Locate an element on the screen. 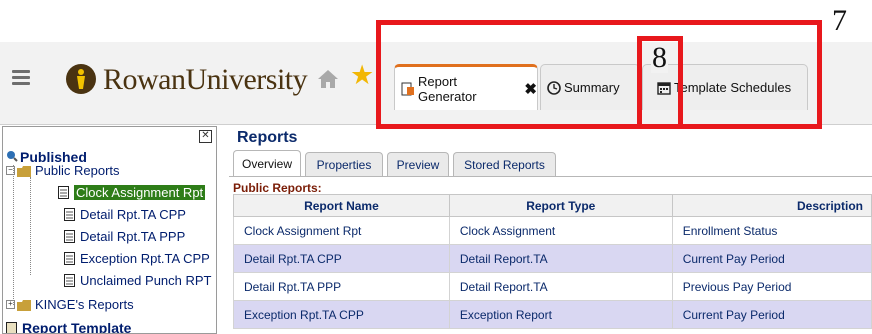 Image resolution: width=872 pixels, height=334 pixels. expand-icon: + is located at coordinates (10, 304).